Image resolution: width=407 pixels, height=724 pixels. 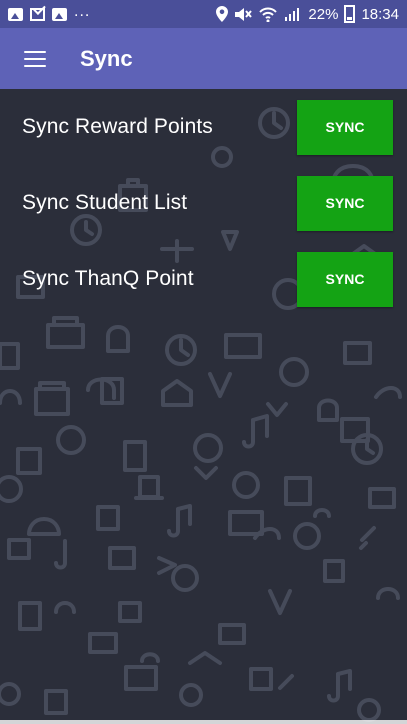 I want to click on sync-reward-points-button: SYNC, so click(x=345, y=127).